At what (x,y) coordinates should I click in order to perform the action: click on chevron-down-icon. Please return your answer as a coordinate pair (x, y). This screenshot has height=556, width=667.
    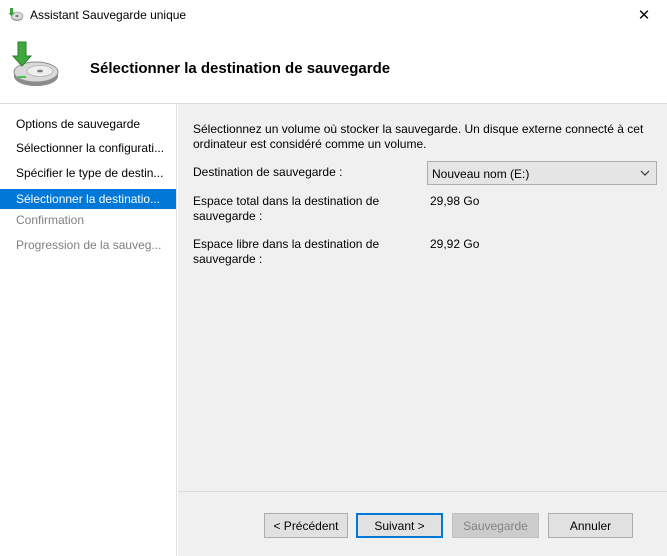
    Looking at the image, I should click on (645, 173).